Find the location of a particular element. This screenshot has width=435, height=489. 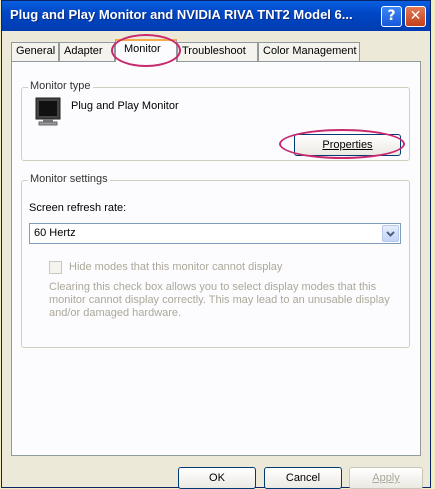

refresh-rate-label: Screen refresh rate: is located at coordinates (77, 208).